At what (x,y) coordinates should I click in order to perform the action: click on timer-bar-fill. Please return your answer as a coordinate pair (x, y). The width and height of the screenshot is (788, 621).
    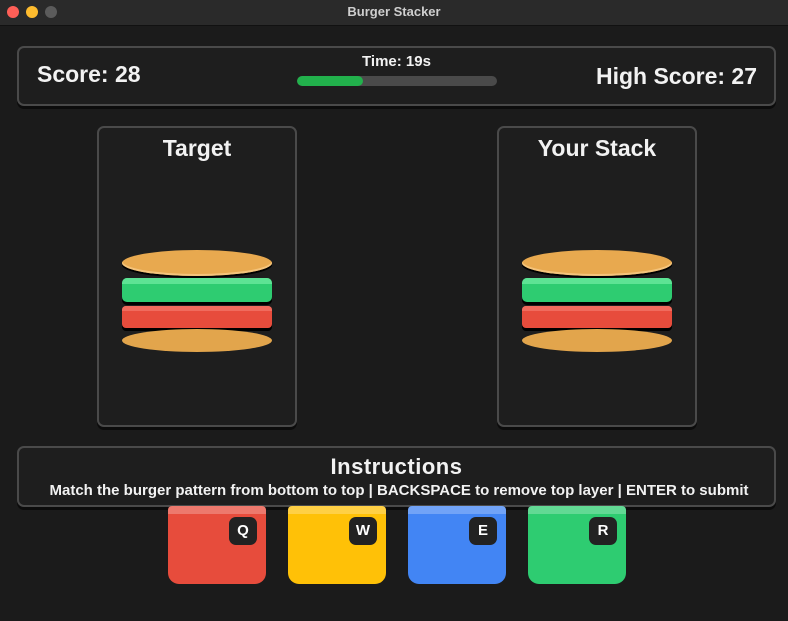
    Looking at the image, I should click on (330, 81).